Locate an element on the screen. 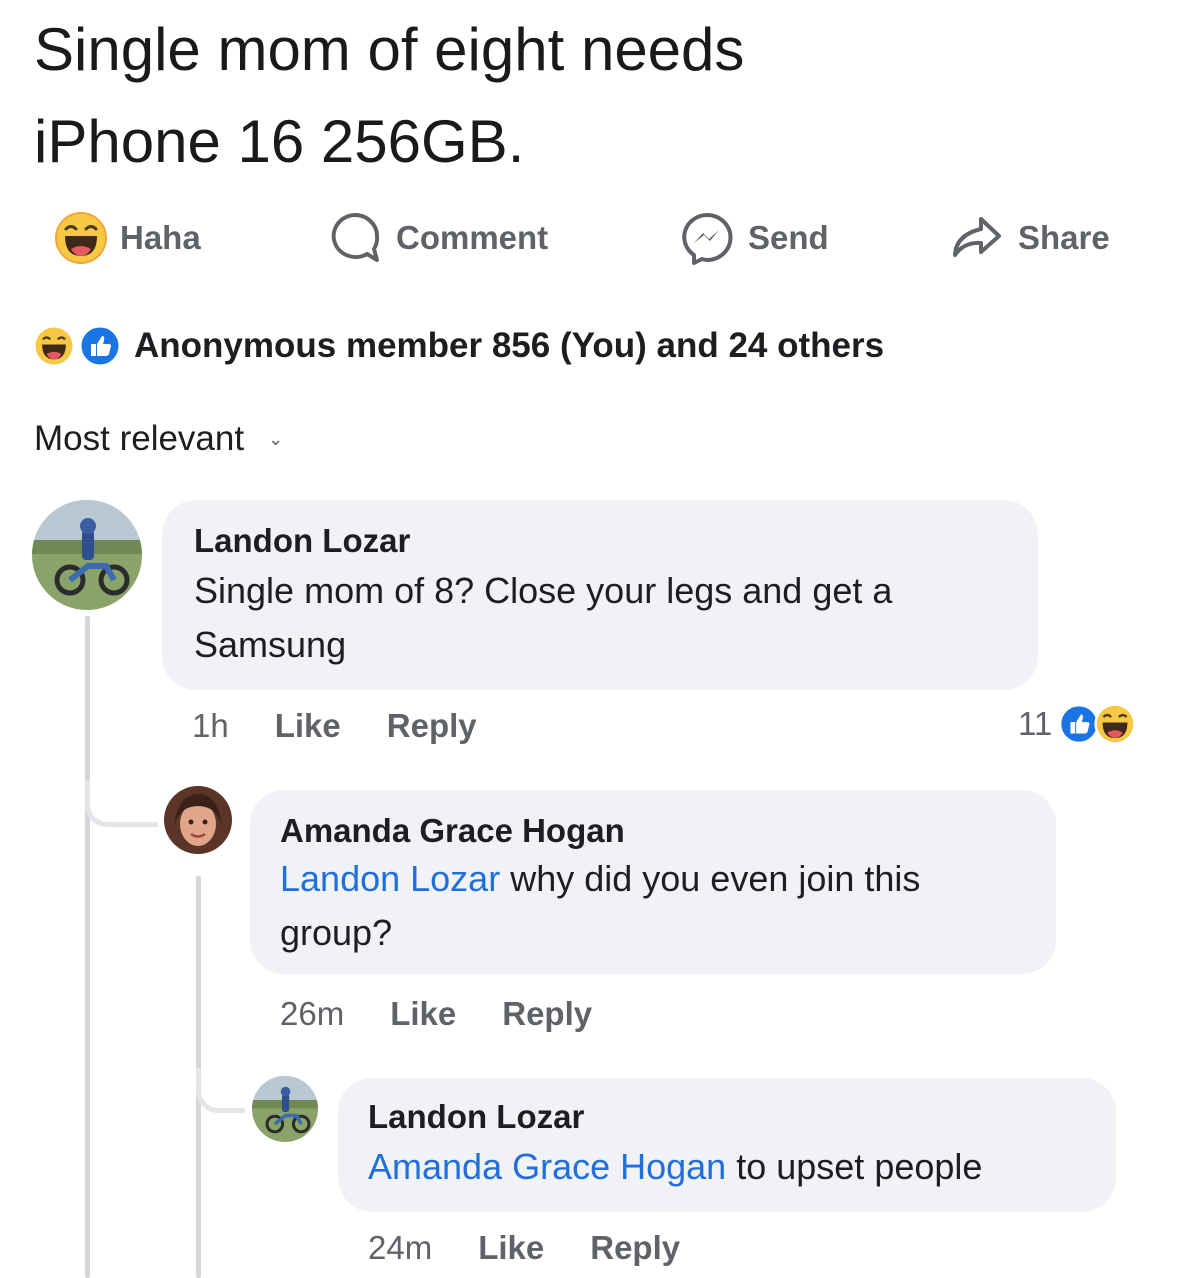  reactions-summary: Anonymous member 856 (You) and 24 others is located at coordinates (459, 346).